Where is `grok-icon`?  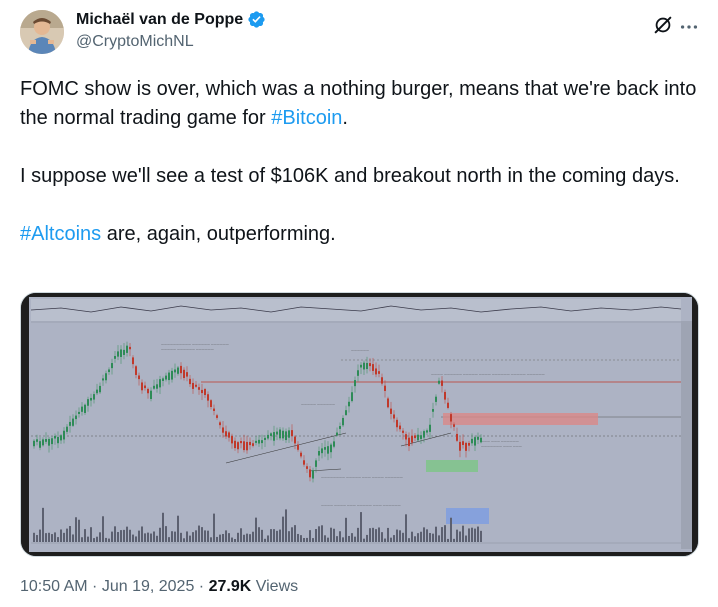
grok-icon is located at coordinates (663, 25).